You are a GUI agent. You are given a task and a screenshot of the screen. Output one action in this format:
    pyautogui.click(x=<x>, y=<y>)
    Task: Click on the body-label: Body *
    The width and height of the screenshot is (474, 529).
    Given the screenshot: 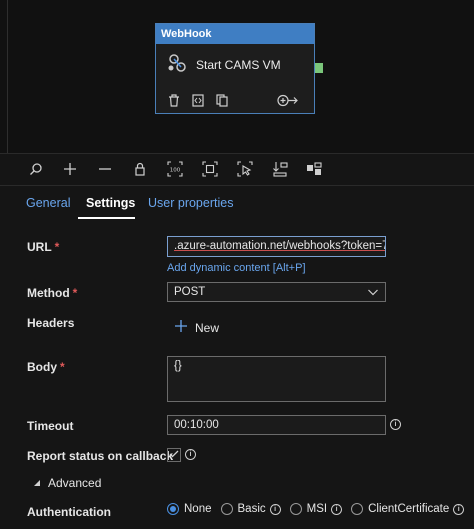 What is the action you would take?
    pyautogui.click(x=46, y=367)
    